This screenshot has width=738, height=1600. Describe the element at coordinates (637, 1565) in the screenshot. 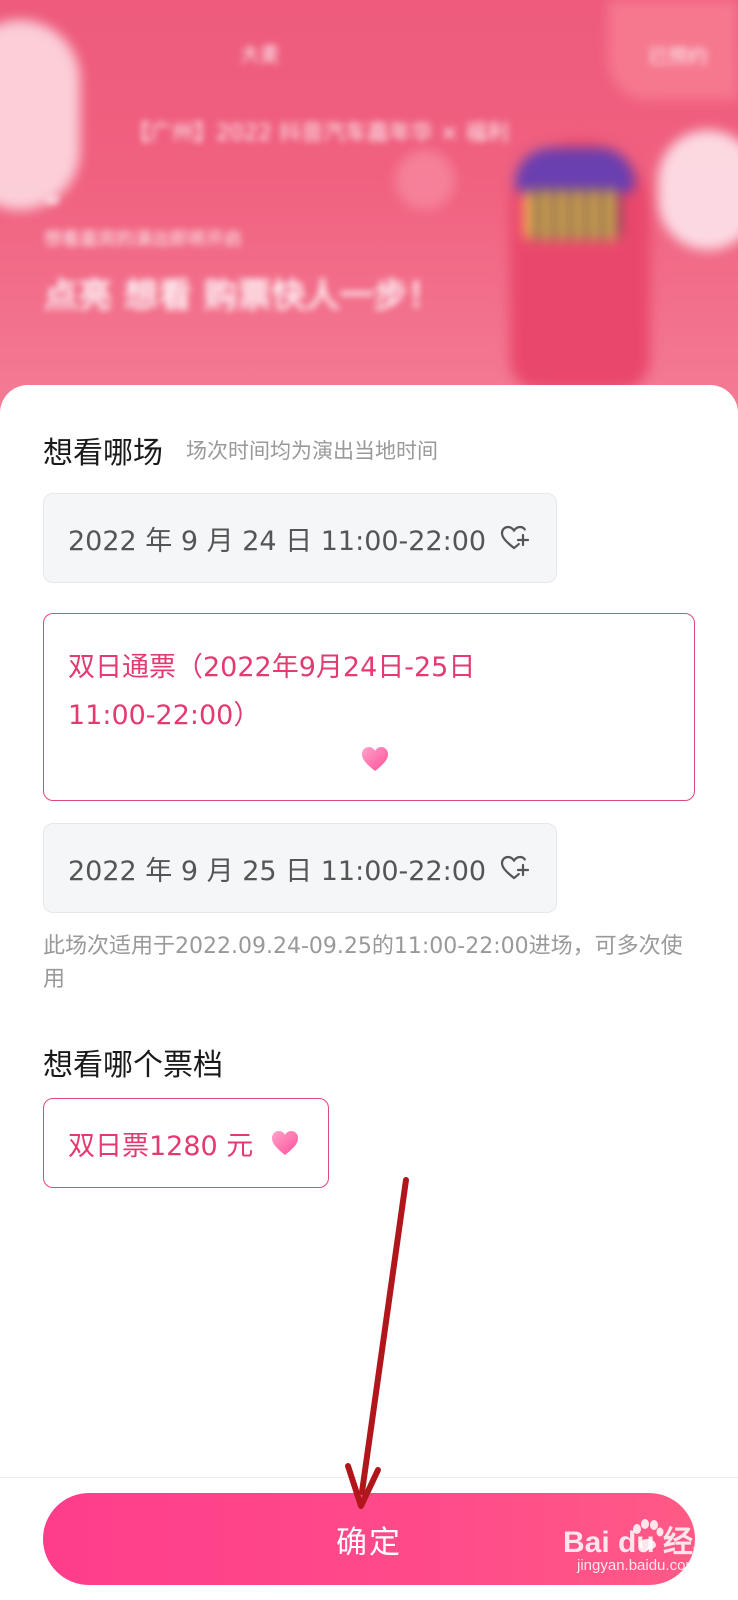

I see `watermark-sub: jingyan.baidu.com` at that location.